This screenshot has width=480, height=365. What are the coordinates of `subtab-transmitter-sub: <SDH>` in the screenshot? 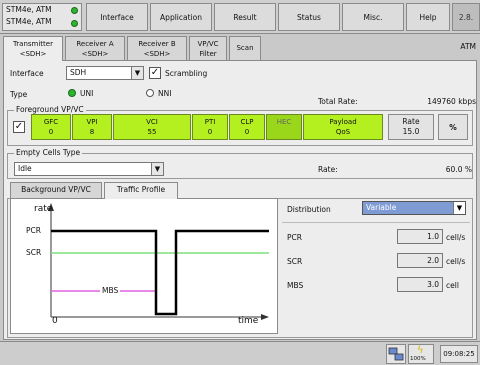 It's located at (33, 54).